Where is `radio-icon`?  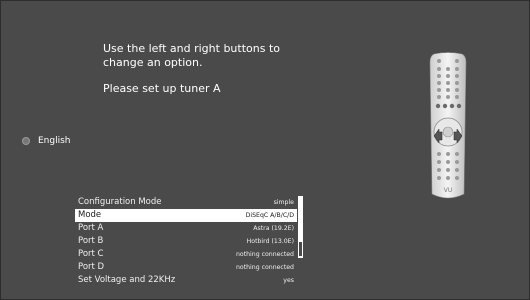
radio-icon is located at coordinates (26, 141).